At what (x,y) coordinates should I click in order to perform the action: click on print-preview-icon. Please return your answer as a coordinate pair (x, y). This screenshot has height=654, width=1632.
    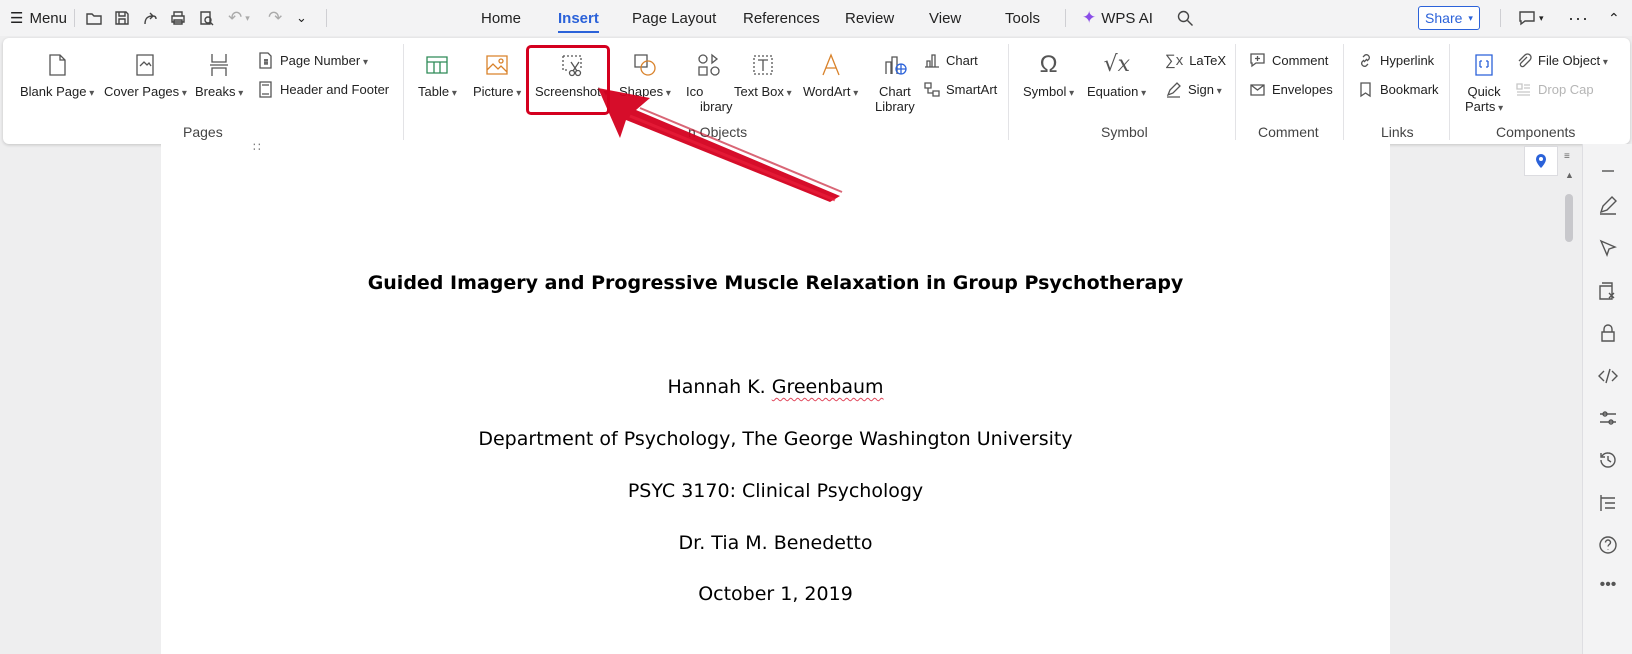
    Looking at the image, I should click on (207, 18).